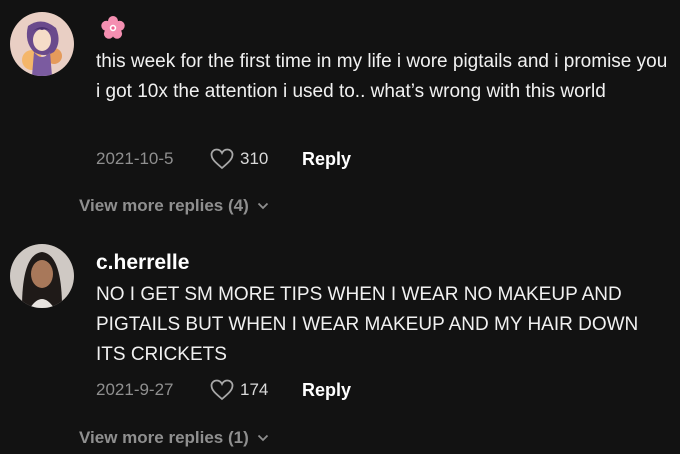 This screenshot has height=454, width=680. Describe the element at coordinates (164, 205) in the screenshot. I see `view-more-replies-label: View more replies (4)` at that location.